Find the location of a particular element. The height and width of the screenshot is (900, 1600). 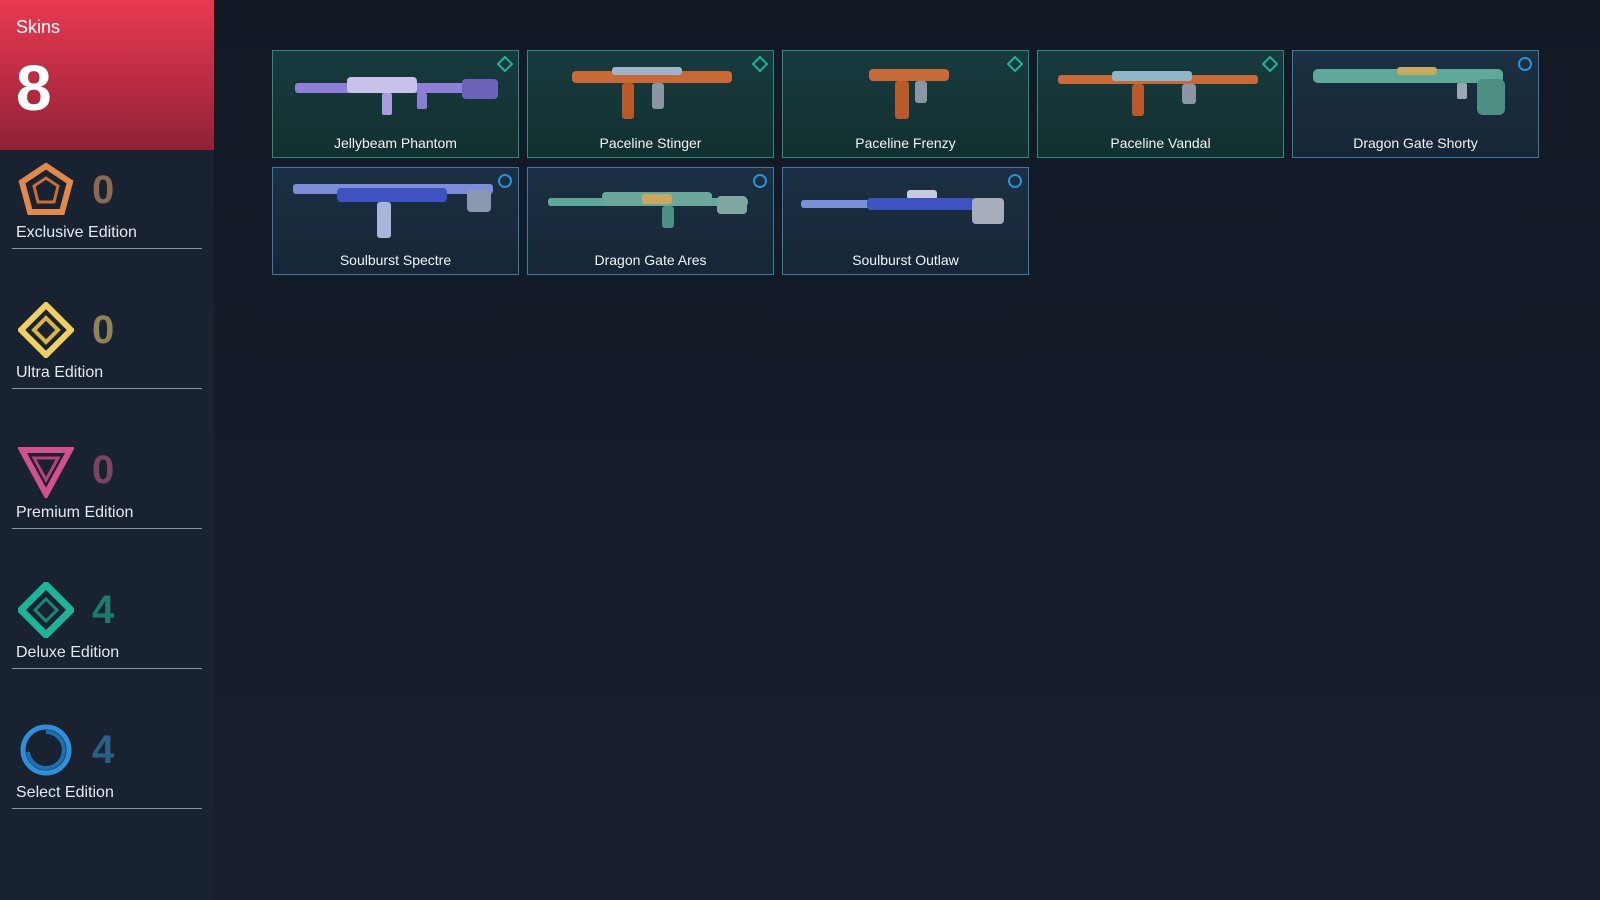

skin-card-soulburst-spectre: Soulburst Spectre is located at coordinates (395, 221).